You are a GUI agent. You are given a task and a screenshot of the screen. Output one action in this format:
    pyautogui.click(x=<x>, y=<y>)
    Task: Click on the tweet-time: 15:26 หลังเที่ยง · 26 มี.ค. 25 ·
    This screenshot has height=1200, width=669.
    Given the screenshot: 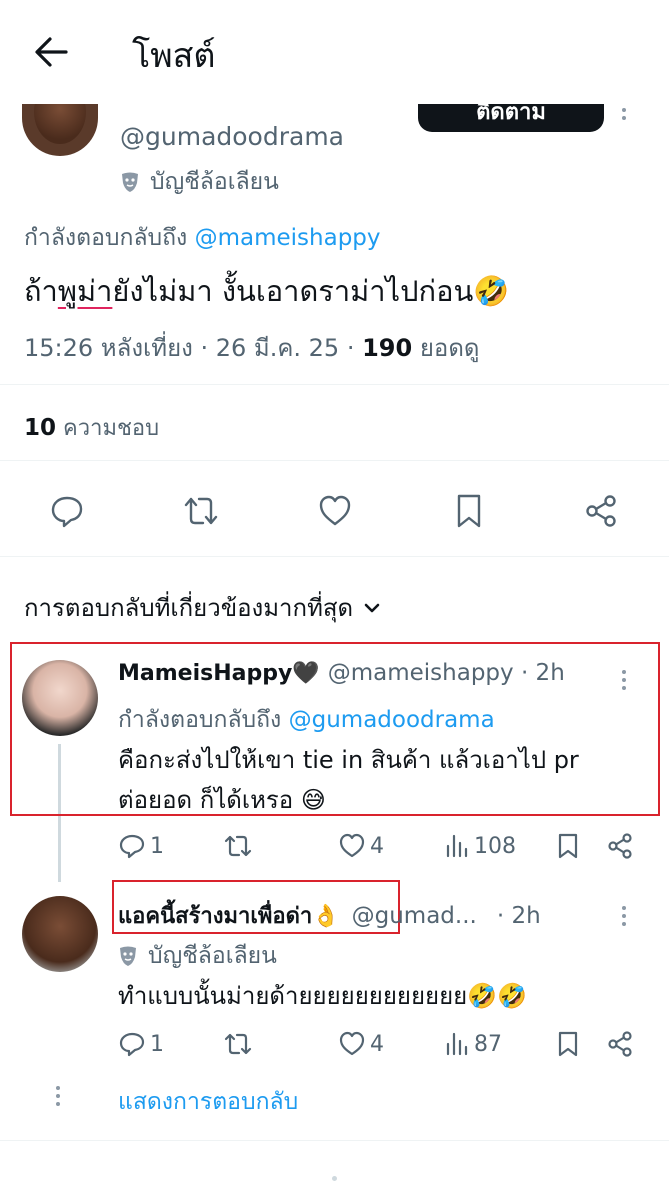 What is the action you would take?
    pyautogui.click(x=189, y=348)
    